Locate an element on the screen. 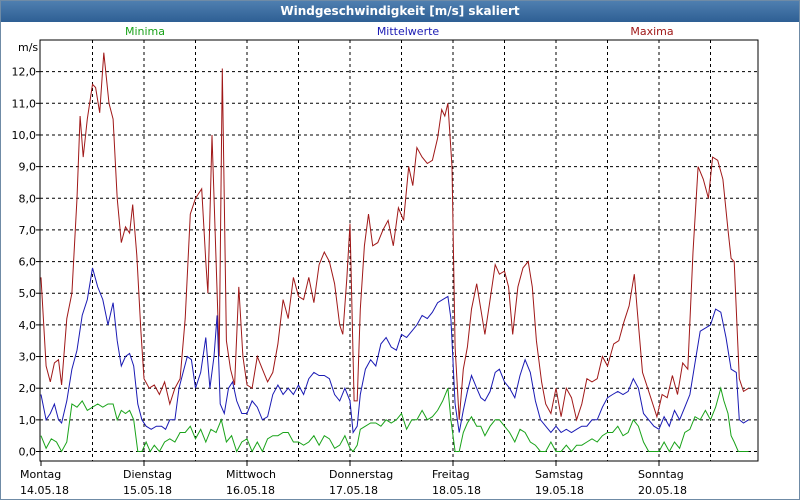 The image size is (800, 500). x-tick-day: Freitag is located at coordinates (451, 474).